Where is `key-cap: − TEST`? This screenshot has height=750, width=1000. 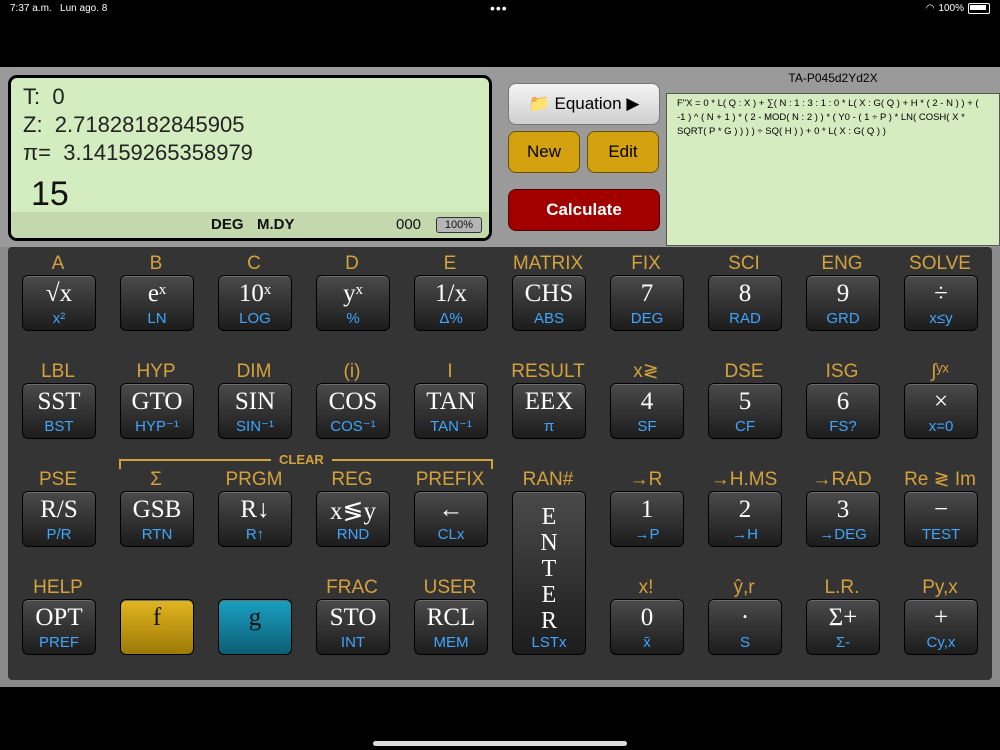
key-cap: − TEST is located at coordinates (941, 519).